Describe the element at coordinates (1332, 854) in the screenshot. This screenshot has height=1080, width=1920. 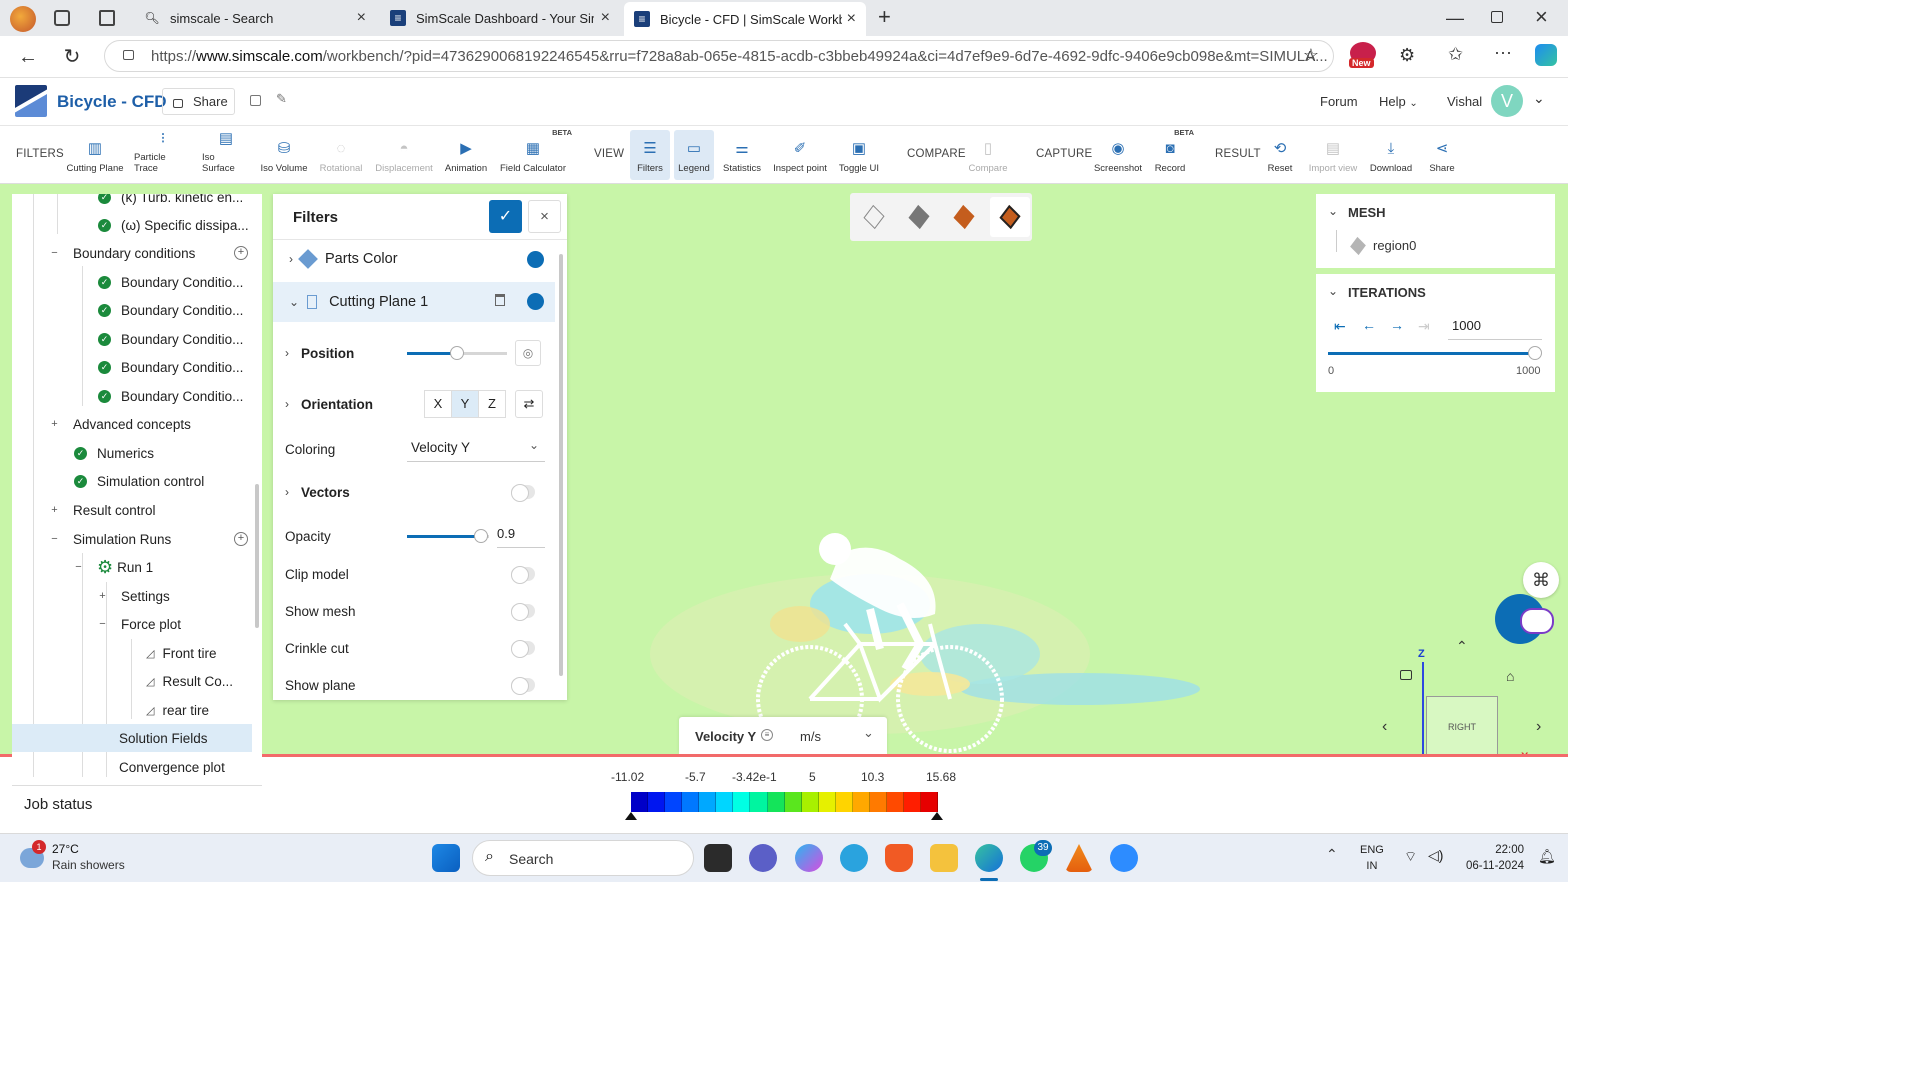
I see `show-hidden-icons: ⌃` at that location.